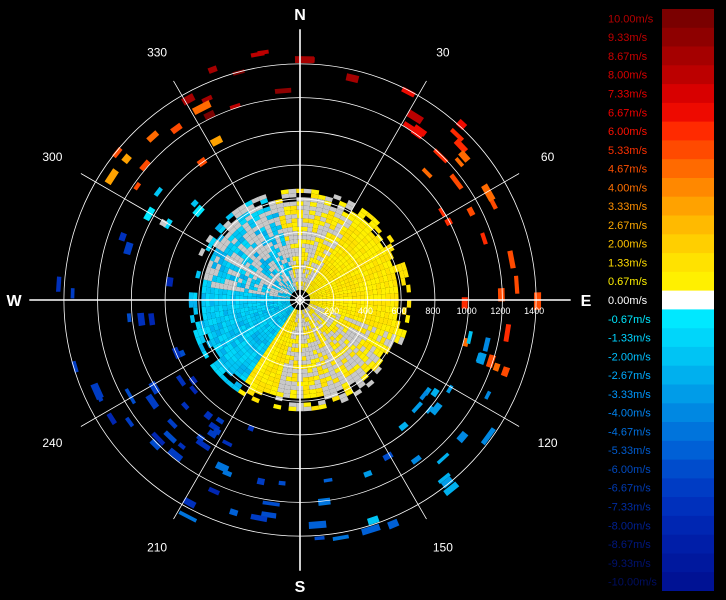 The width and height of the screenshot is (726, 600). Describe the element at coordinates (628, 113) in the screenshot. I see `colorbar-label: 6.67m/s` at that location.